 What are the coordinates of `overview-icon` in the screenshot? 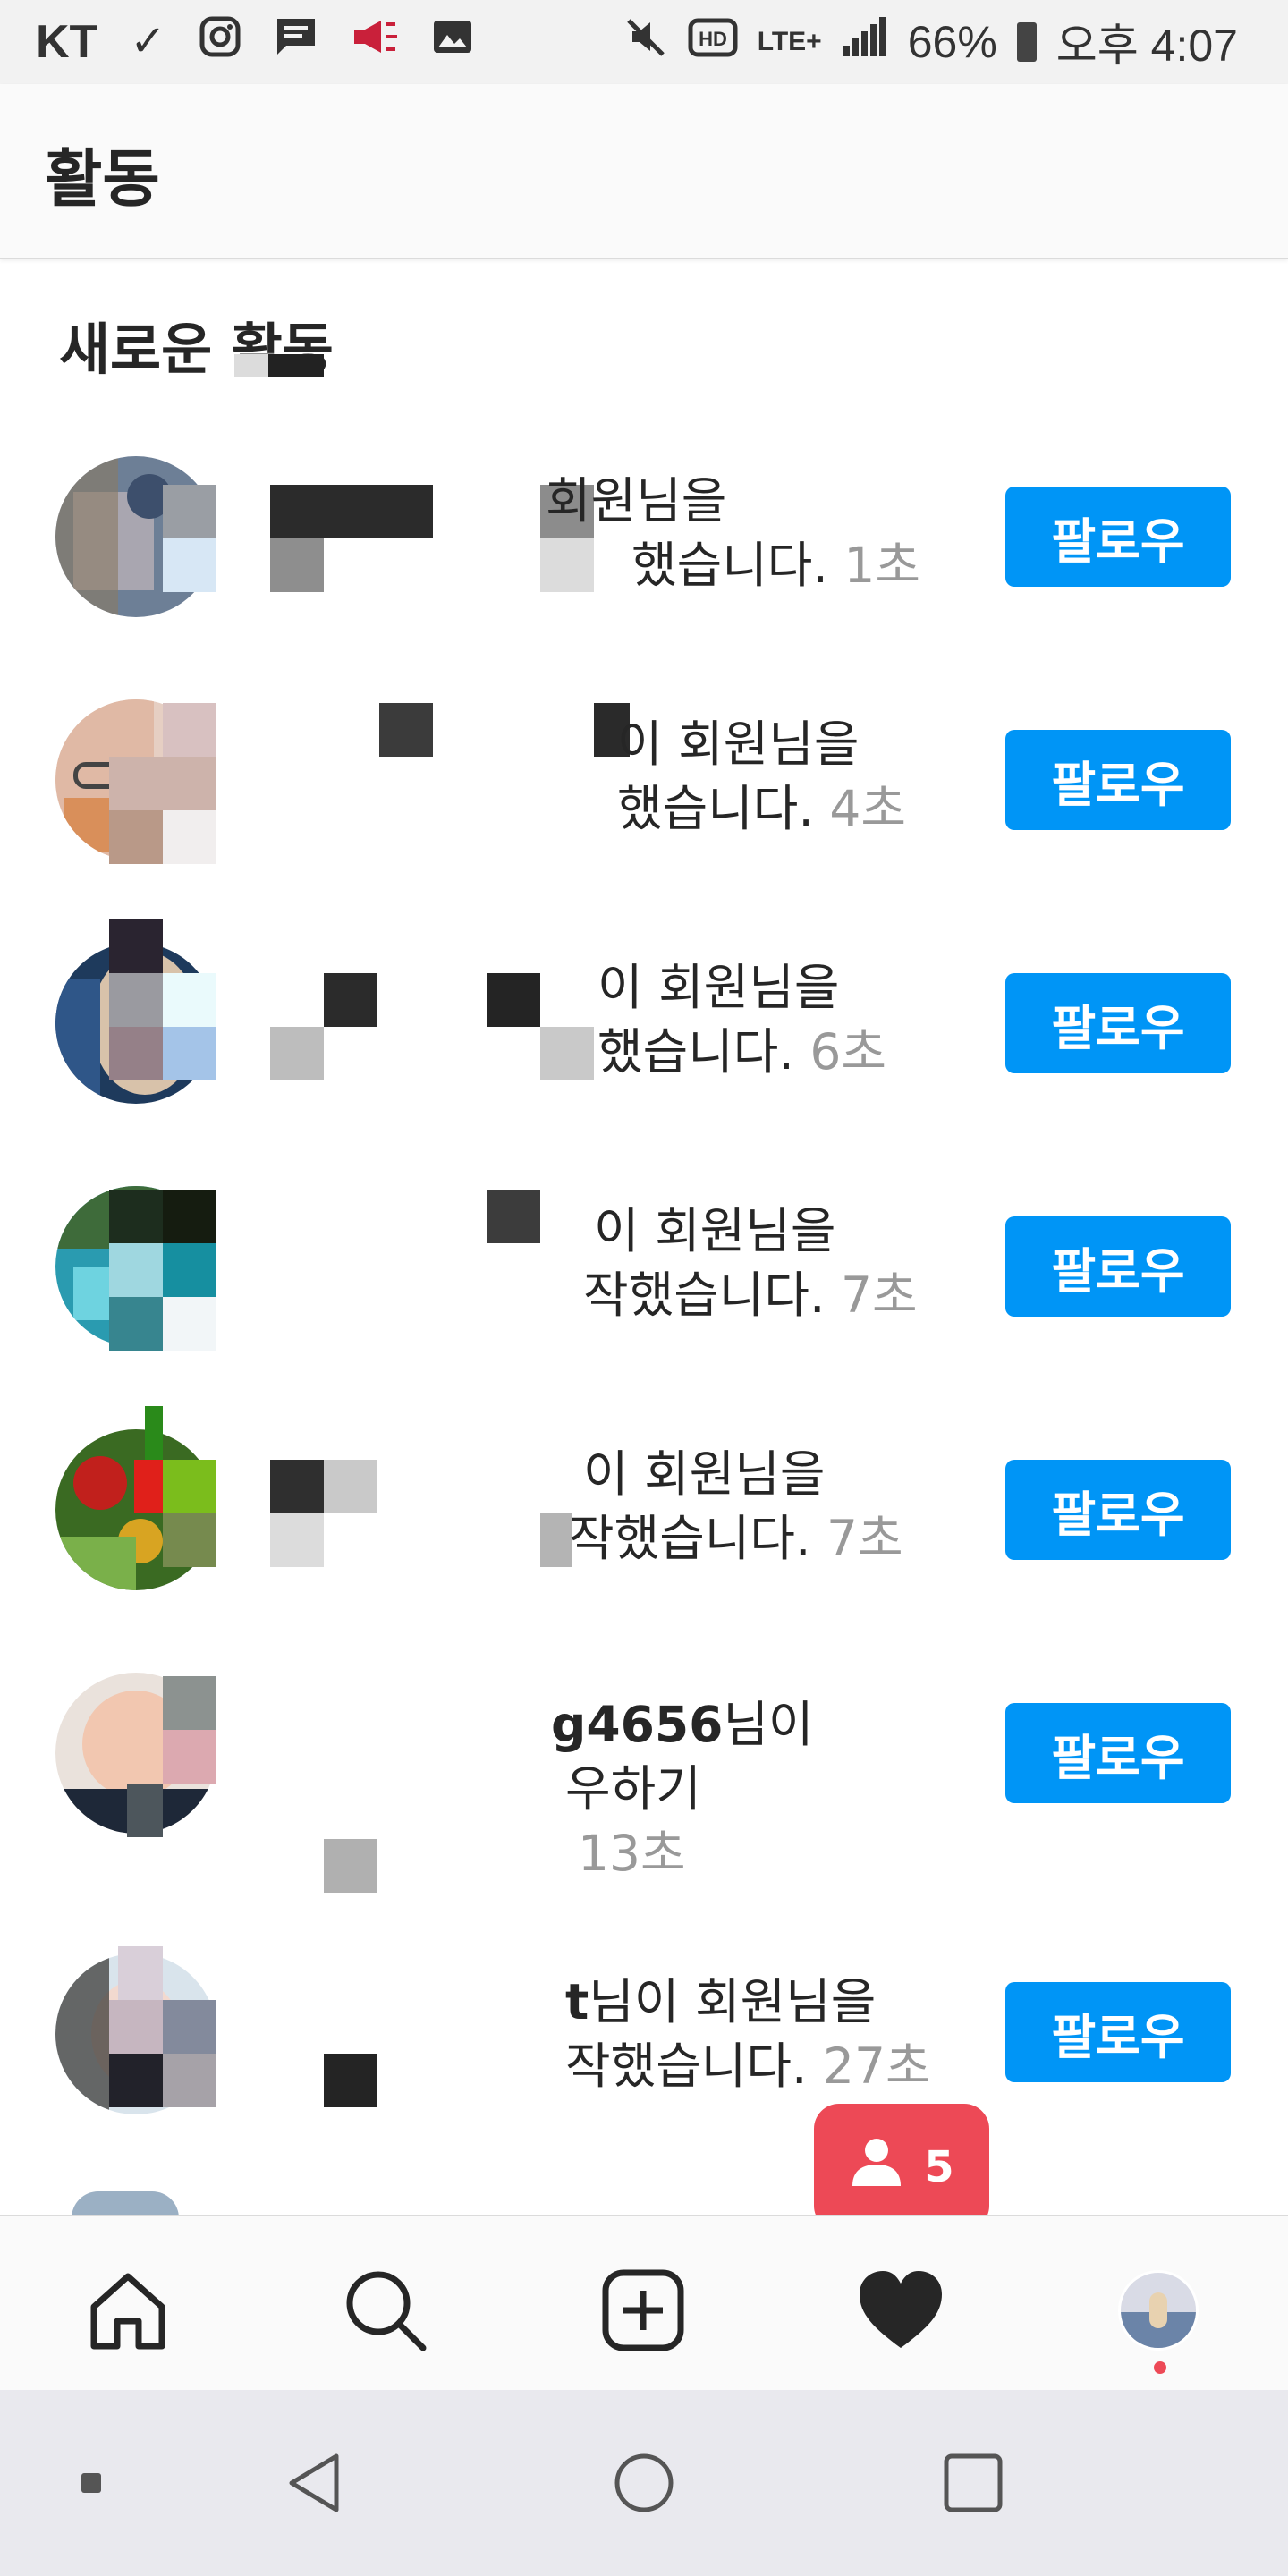 It's located at (973, 2483).